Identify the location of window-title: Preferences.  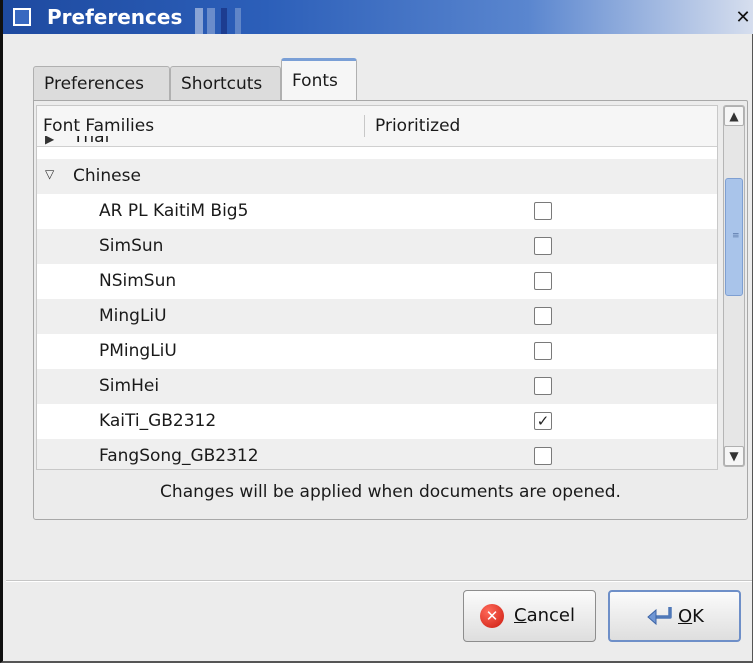
(115, 17).